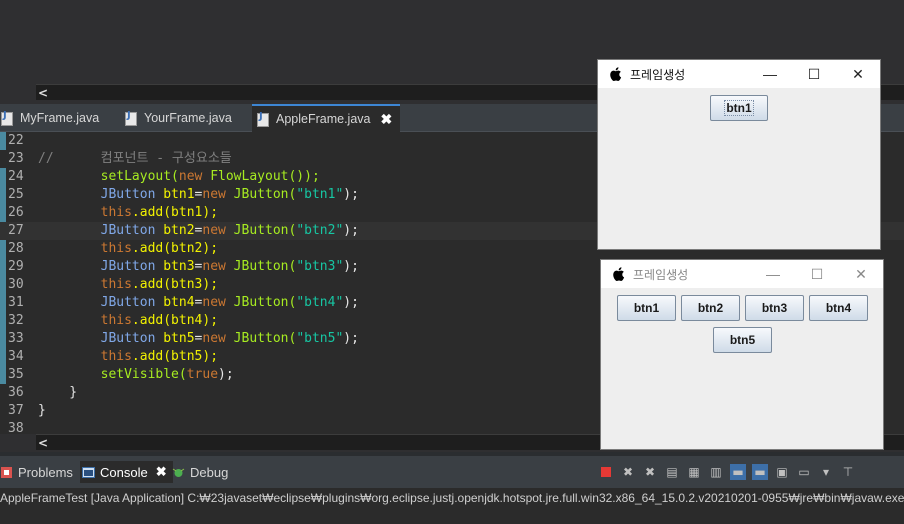 Image resolution: width=904 pixels, height=524 pixels. Describe the element at coordinates (710, 308) in the screenshot. I see `btn2-button: btn2` at that location.